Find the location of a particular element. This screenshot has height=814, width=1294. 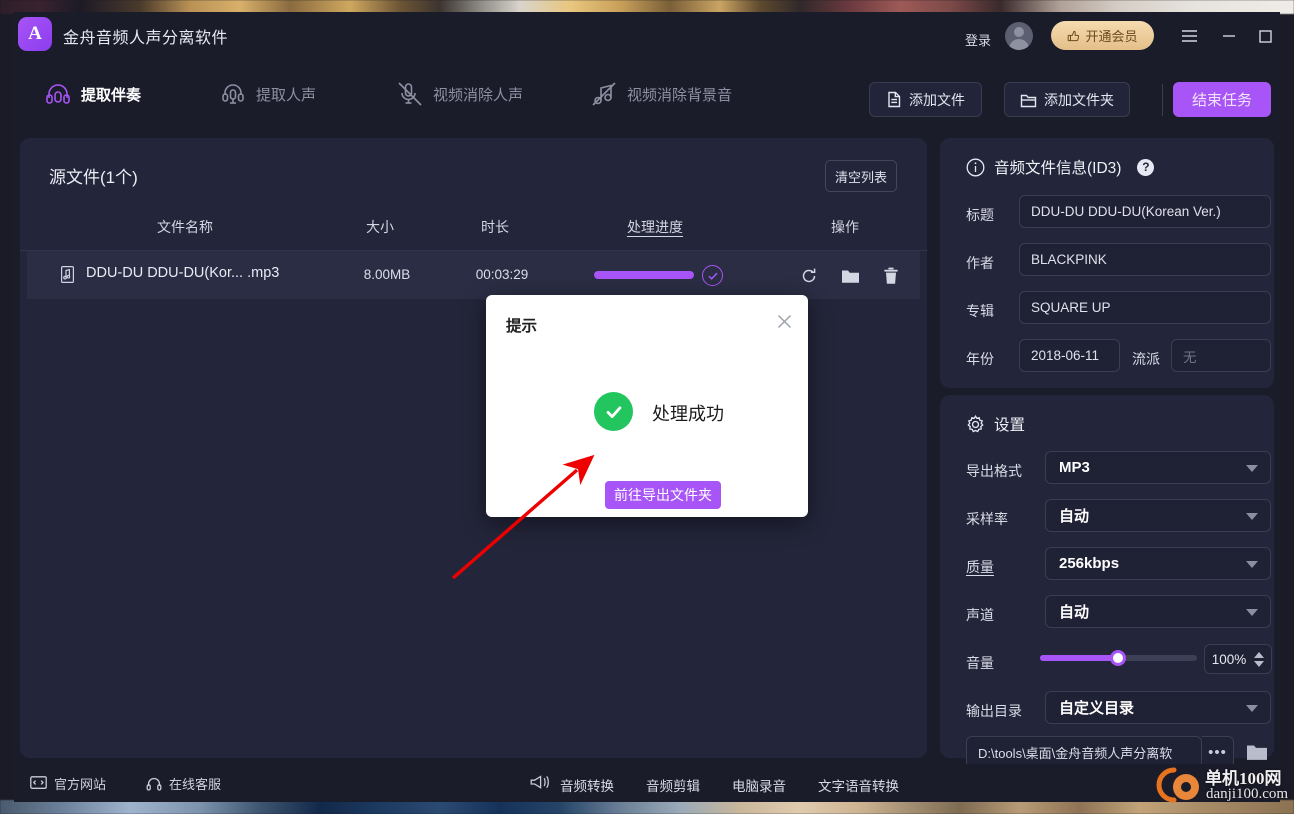

file-size-cell: 8.00MB is located at coordinates (387, 274).